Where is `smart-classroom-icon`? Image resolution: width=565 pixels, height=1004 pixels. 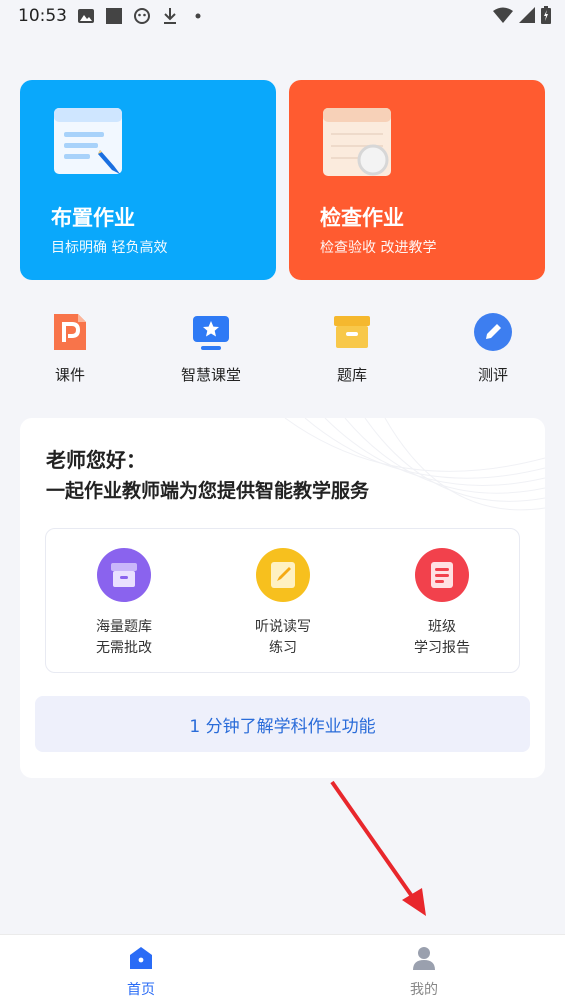 smart-classroom-icon is located at coordinates (211, 332).